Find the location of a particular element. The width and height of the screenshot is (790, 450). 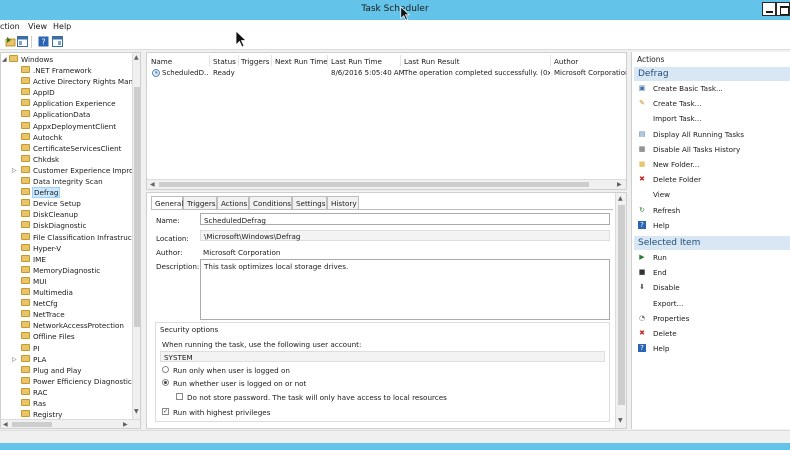

action-item: ✖ Delete Folder is located at coordinates (713, 179).